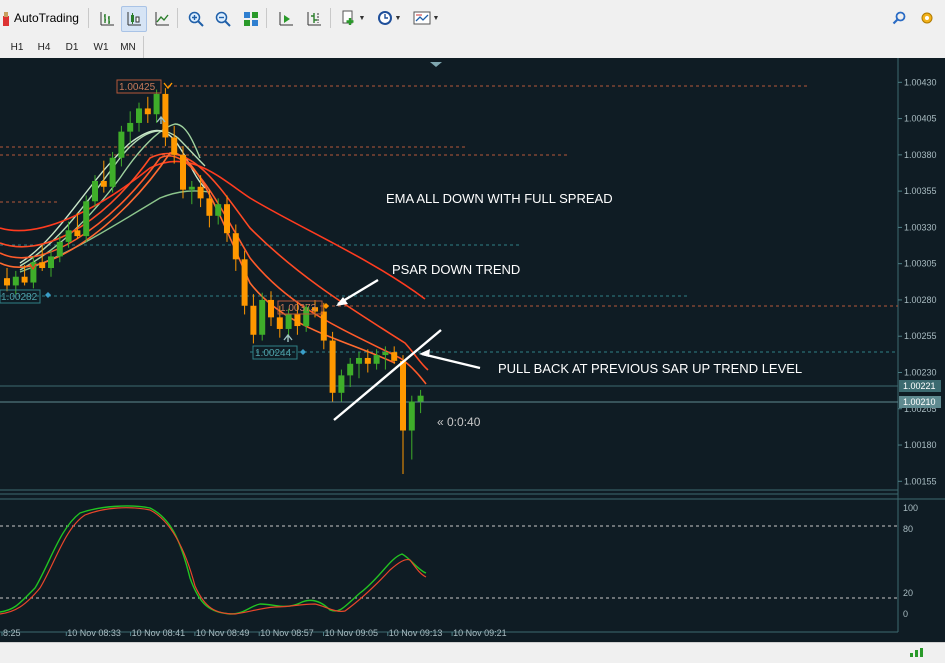 This screenshot has height=663, width=945. Describe the element at coordinates (918, 651) in the screenshot. I see `connection-status-icon` at that location.